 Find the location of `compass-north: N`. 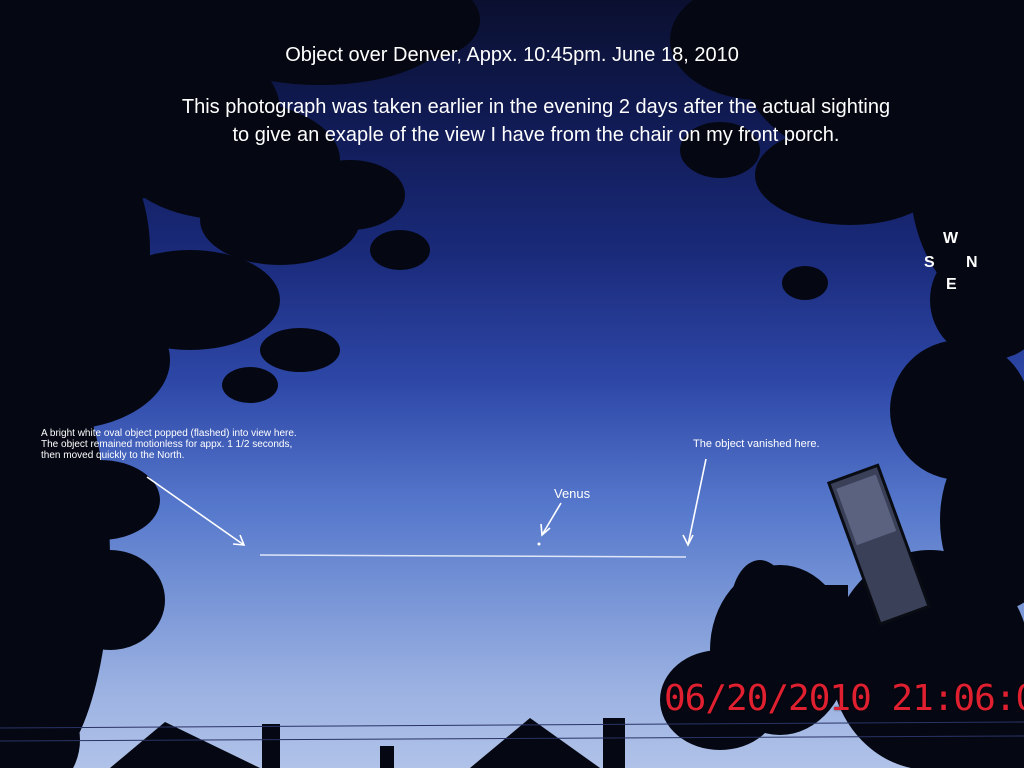

compass-north: N is located at coordinates (972, 262).